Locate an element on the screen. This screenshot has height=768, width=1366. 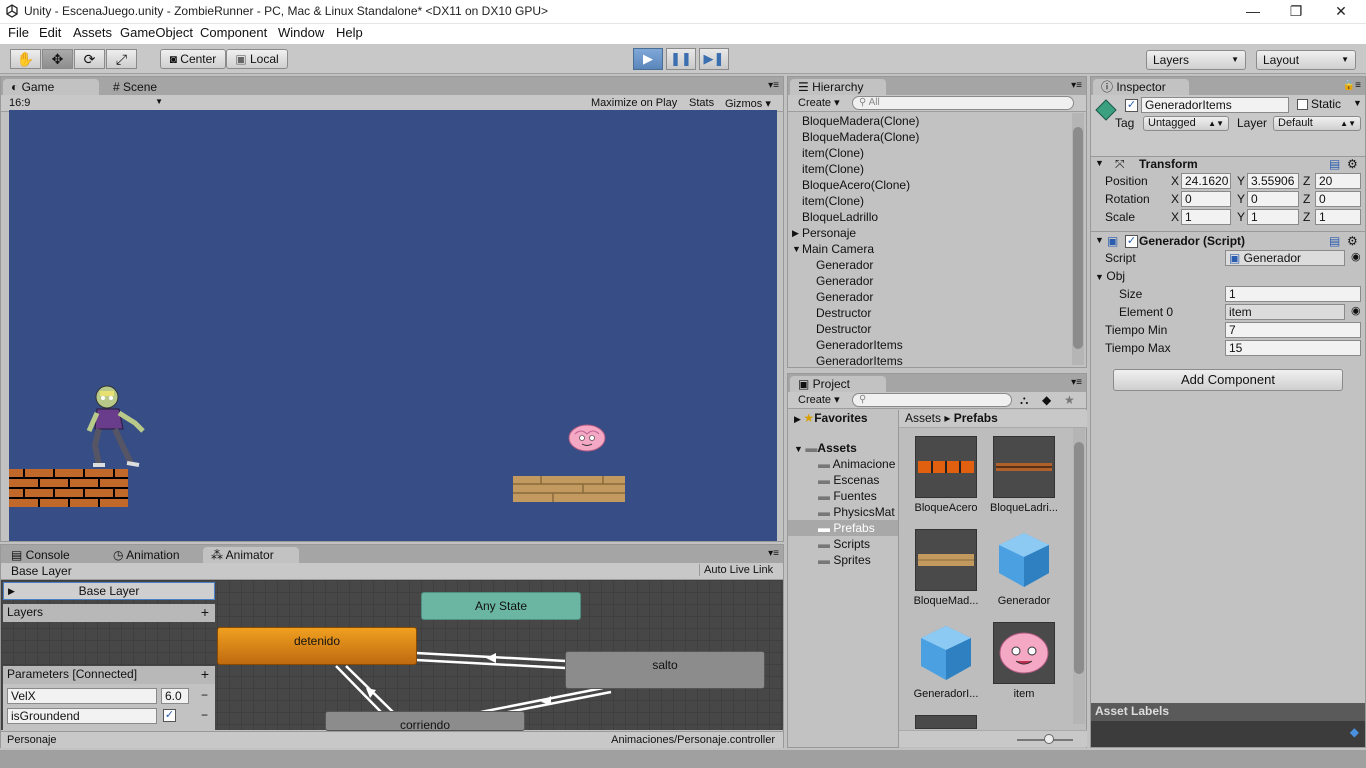
hierarchy-scrollbar is located at coordinates (1078, 239).